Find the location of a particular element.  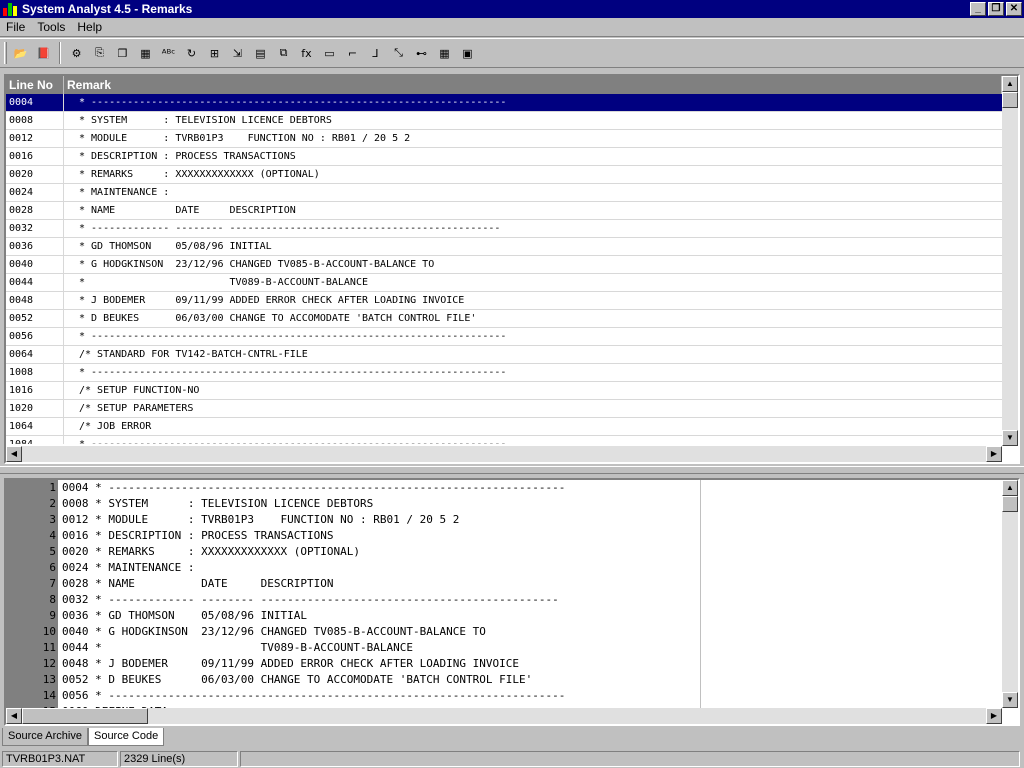

scroll-up-button: ▲ is located at coordinates (1010, 84).